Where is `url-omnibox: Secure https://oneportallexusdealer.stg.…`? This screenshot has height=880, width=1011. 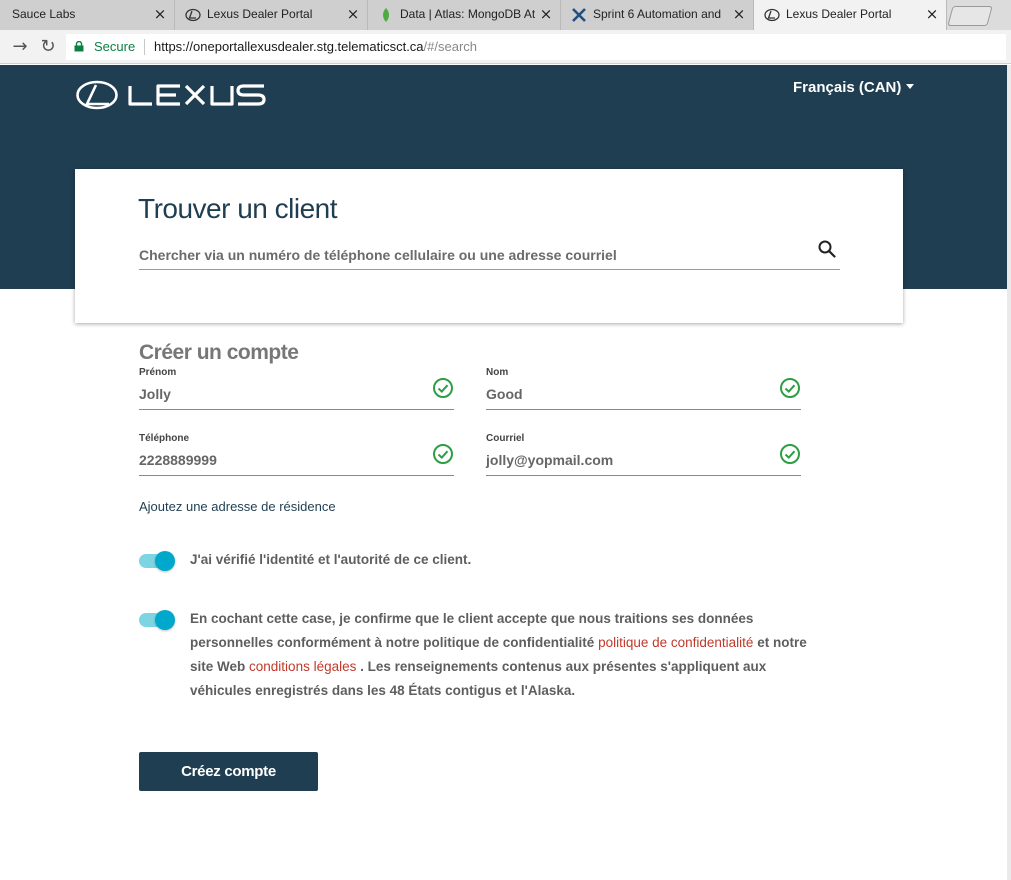
url-omnibox: Secure https://oneportallexusdealer.stg.… is located at coordinates (536, 47).